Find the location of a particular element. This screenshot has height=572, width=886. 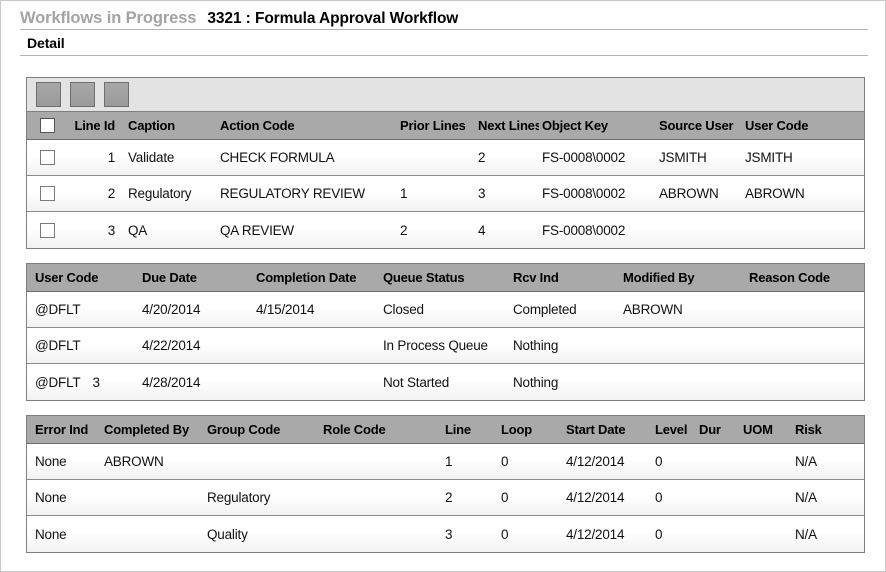

cell-queue-user-code: @DFLT 3 is located at coordinates (83, 382).